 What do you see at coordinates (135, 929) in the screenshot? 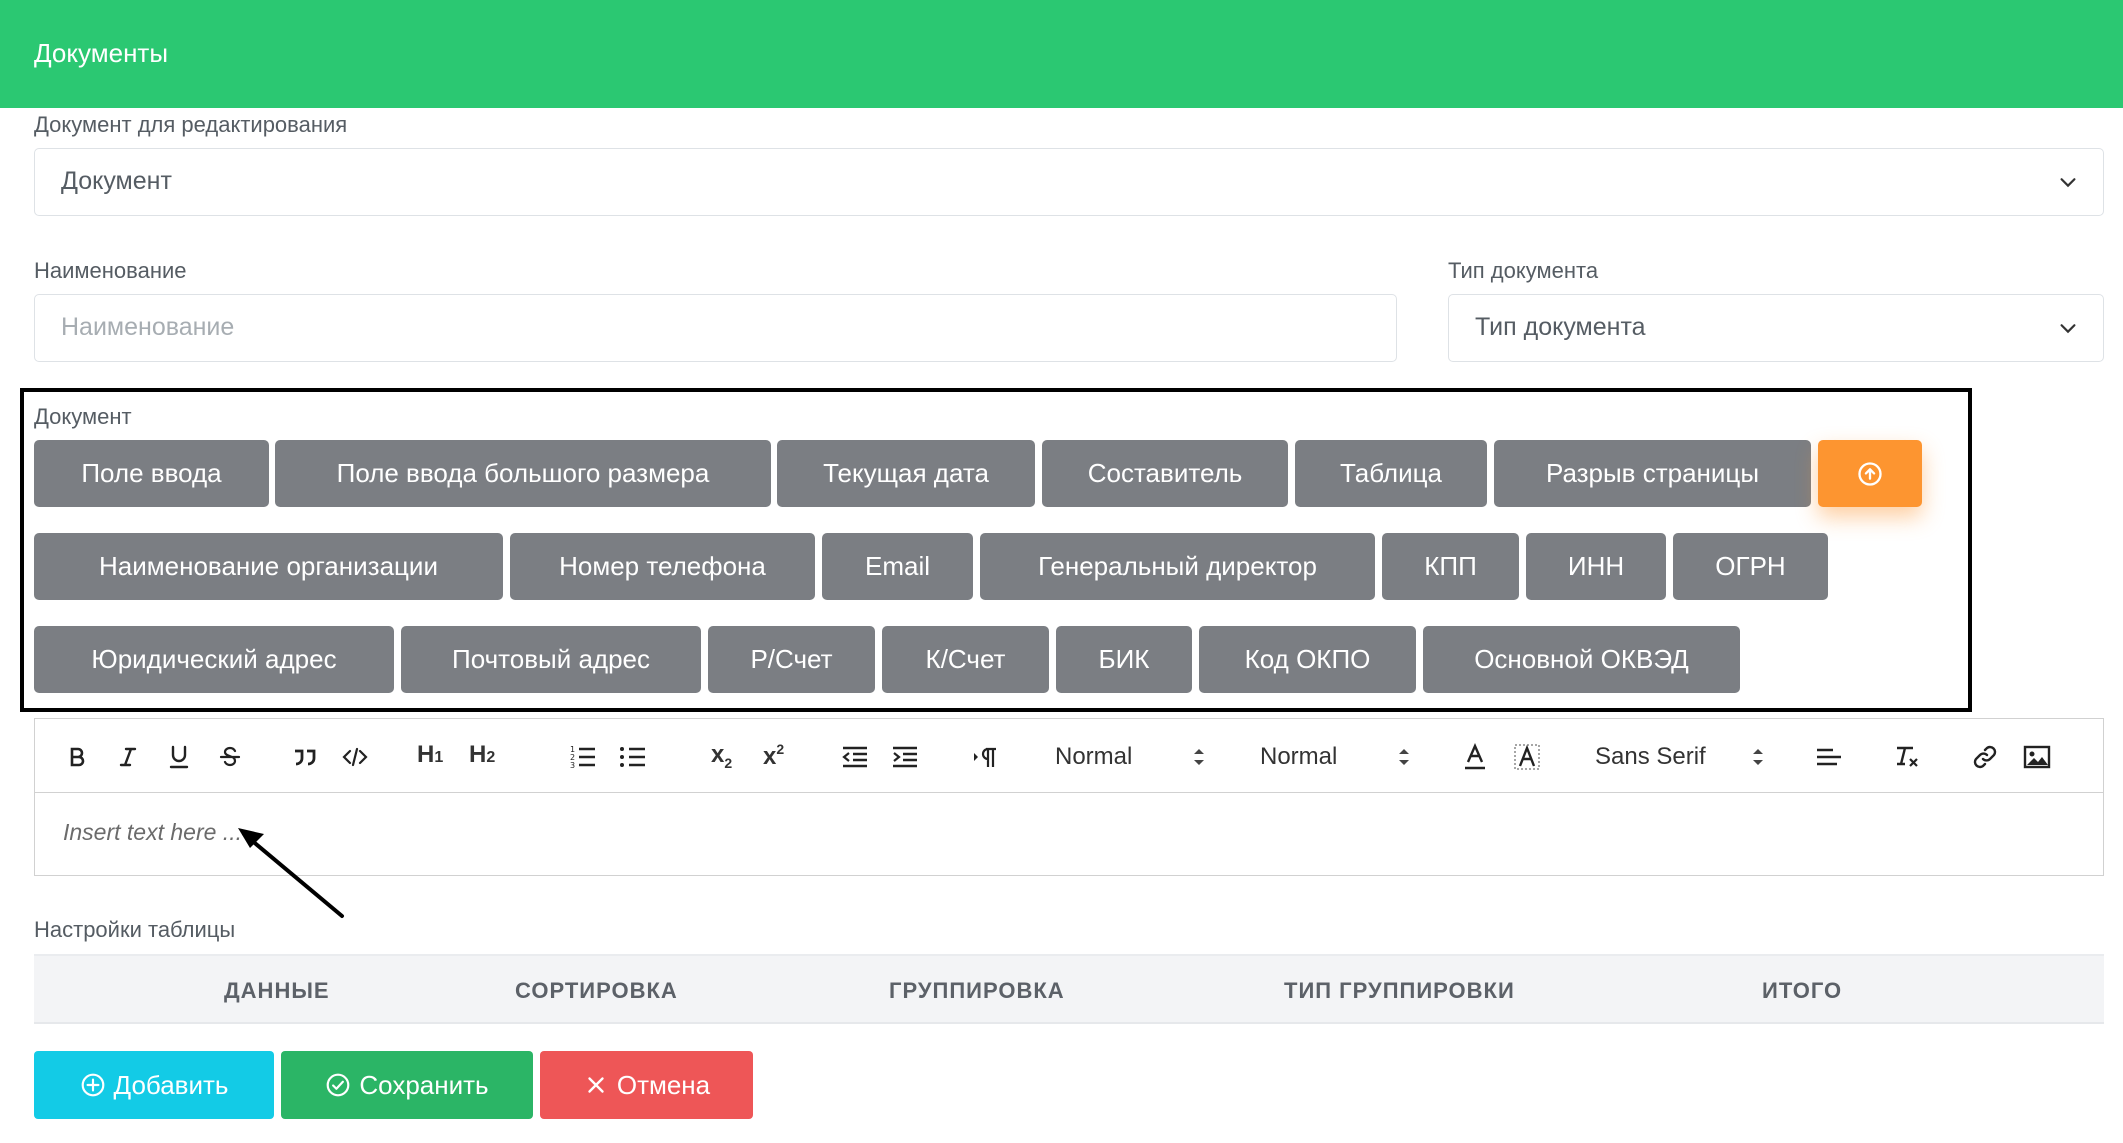
I see `table-settings-label: Настройки таблицы` at bounding box center [135, 929].